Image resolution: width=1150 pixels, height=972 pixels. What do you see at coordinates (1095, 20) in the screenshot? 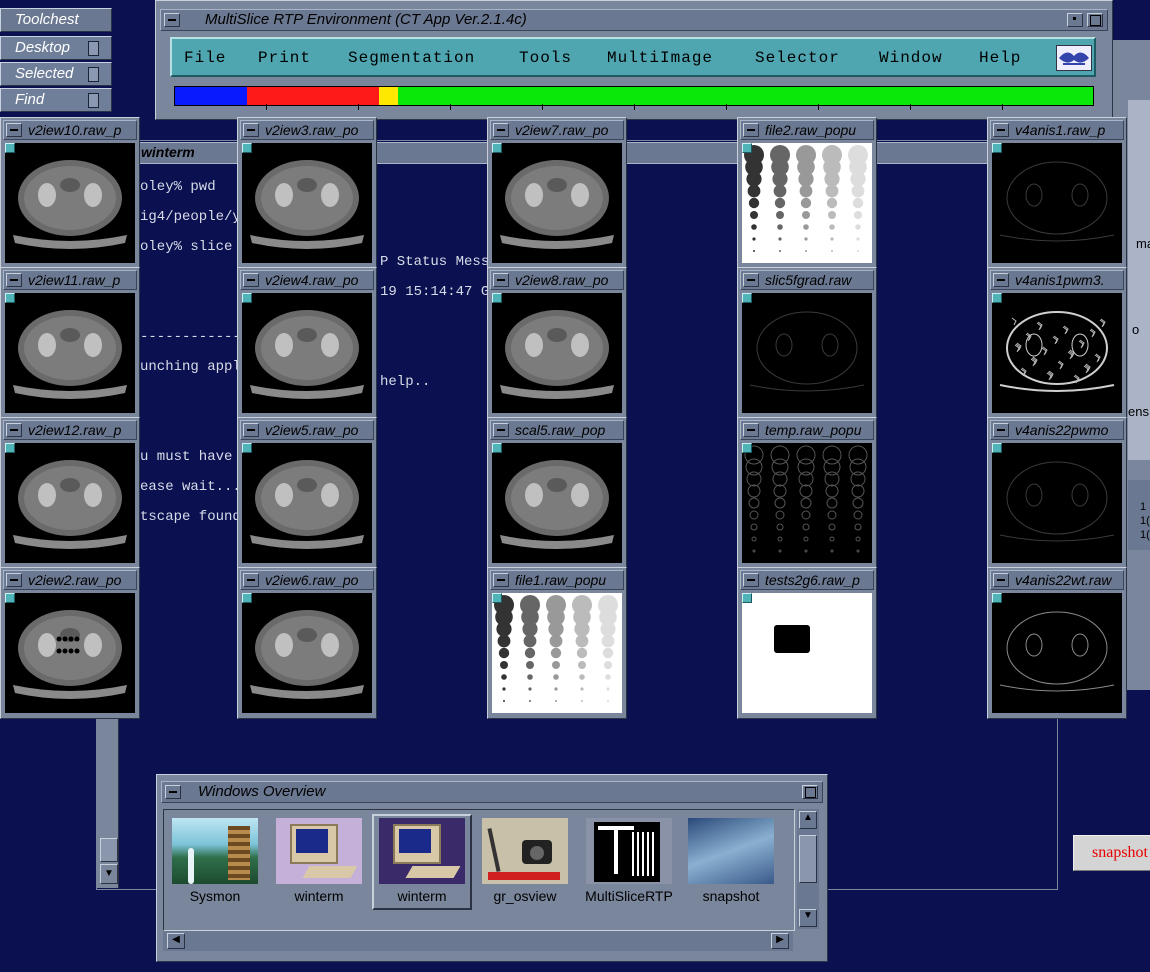
I see `maximize-button` at bounding box center [1095, 20].